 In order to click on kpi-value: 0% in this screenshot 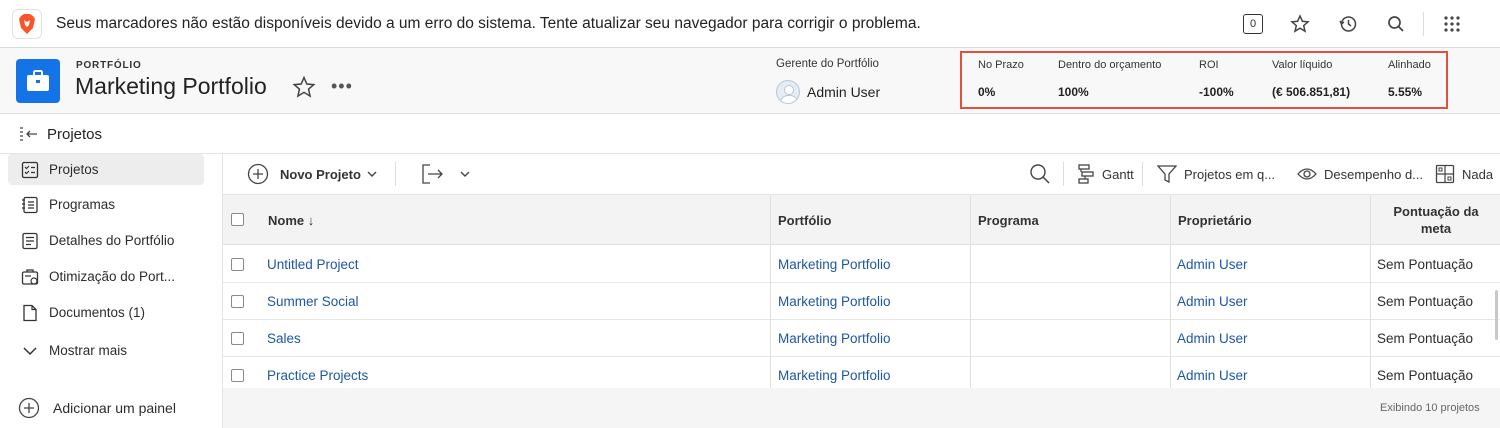, I will do `click(987, 92)`.